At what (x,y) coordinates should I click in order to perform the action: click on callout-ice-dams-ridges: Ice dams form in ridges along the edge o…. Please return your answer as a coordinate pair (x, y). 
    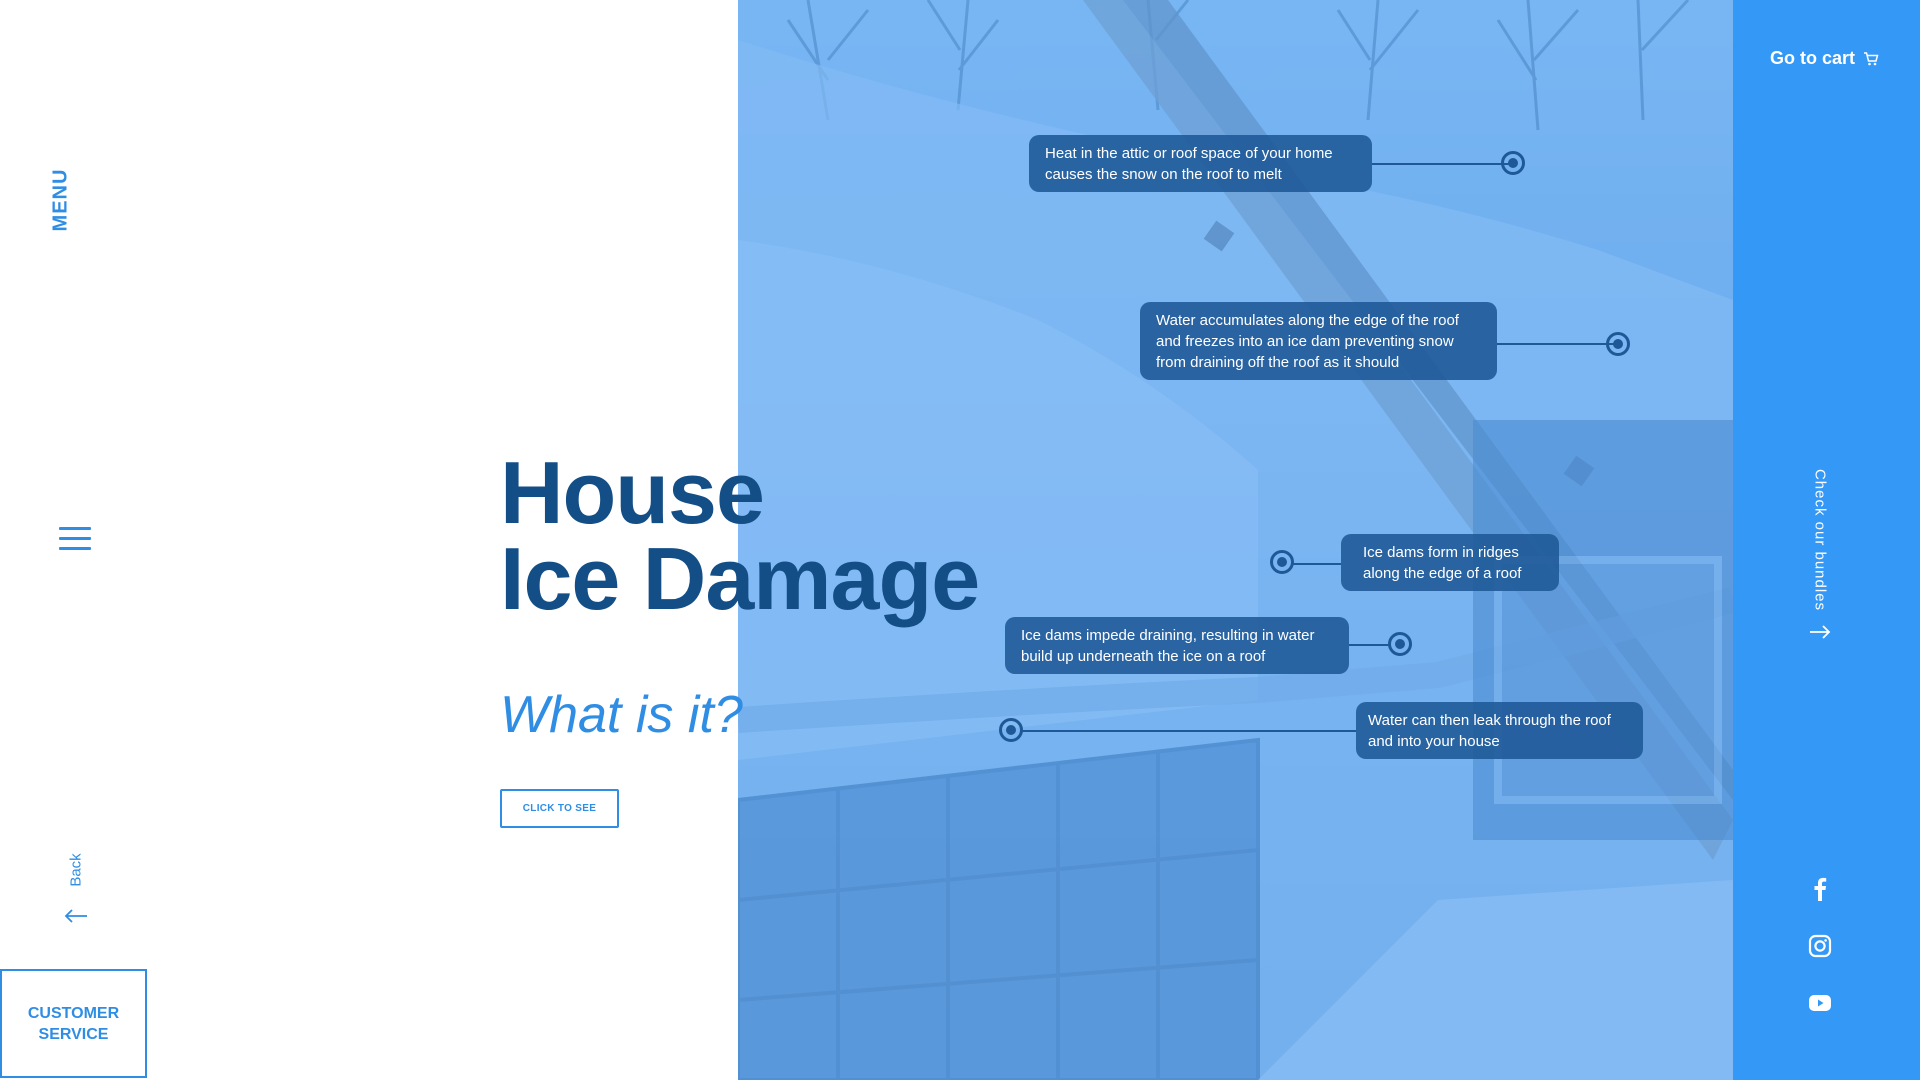
    Looking at the image, I should click on (1450, 562).